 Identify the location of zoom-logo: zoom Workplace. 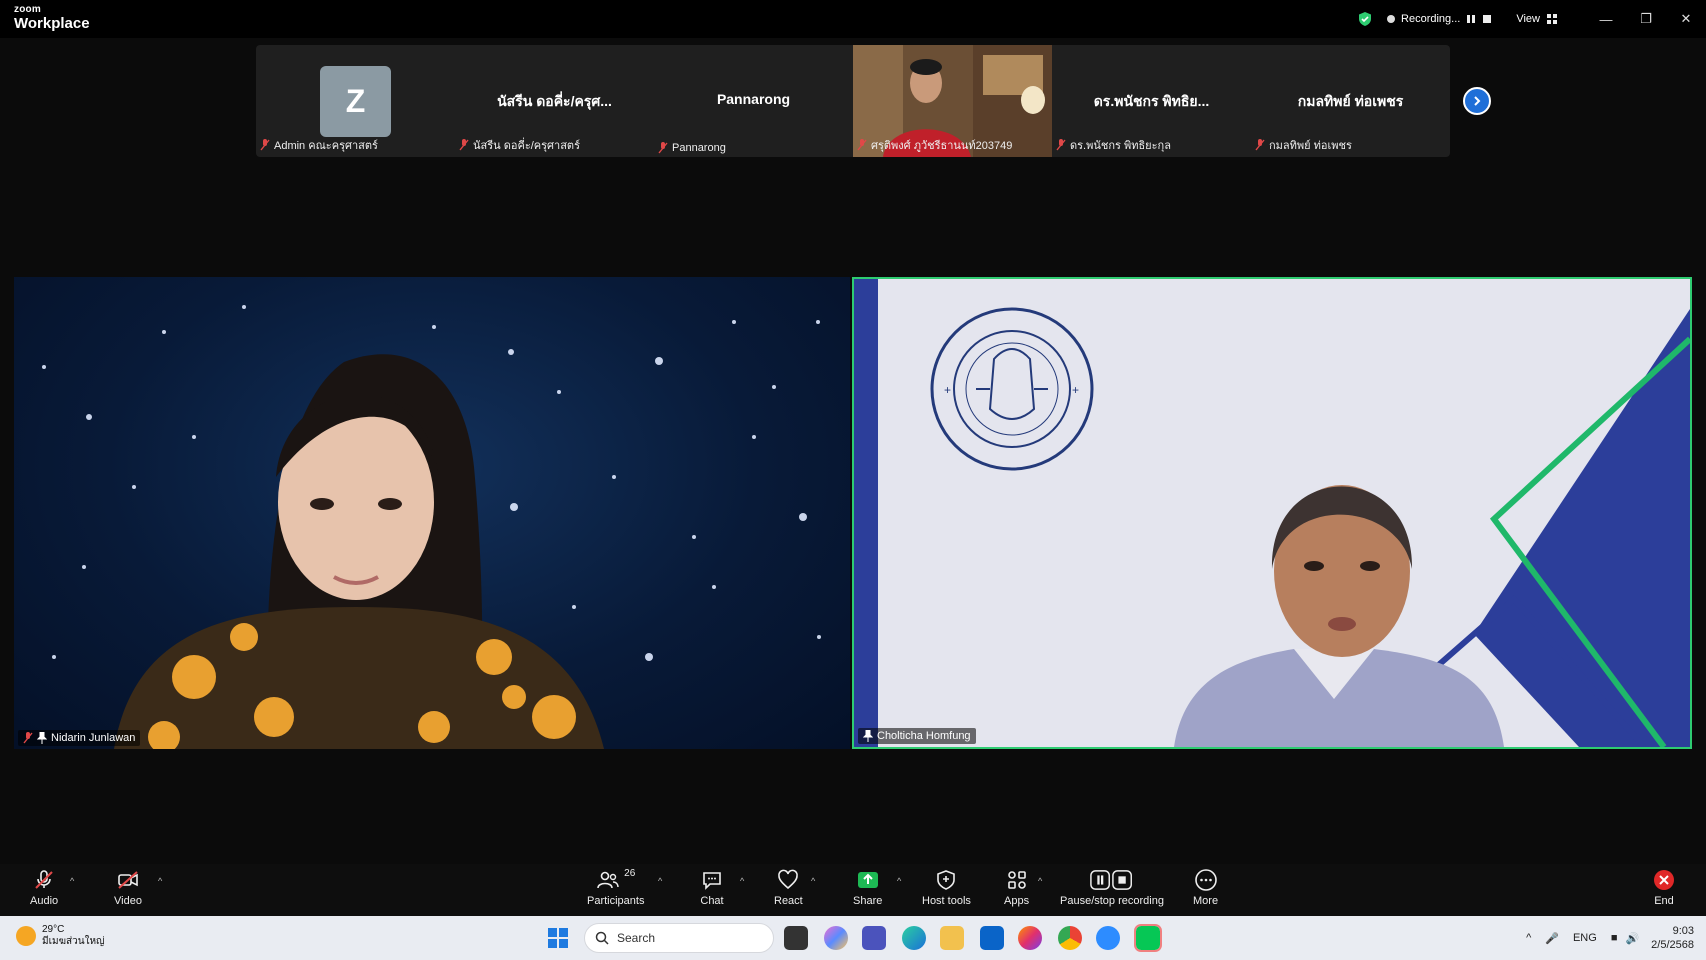
(52, 18).